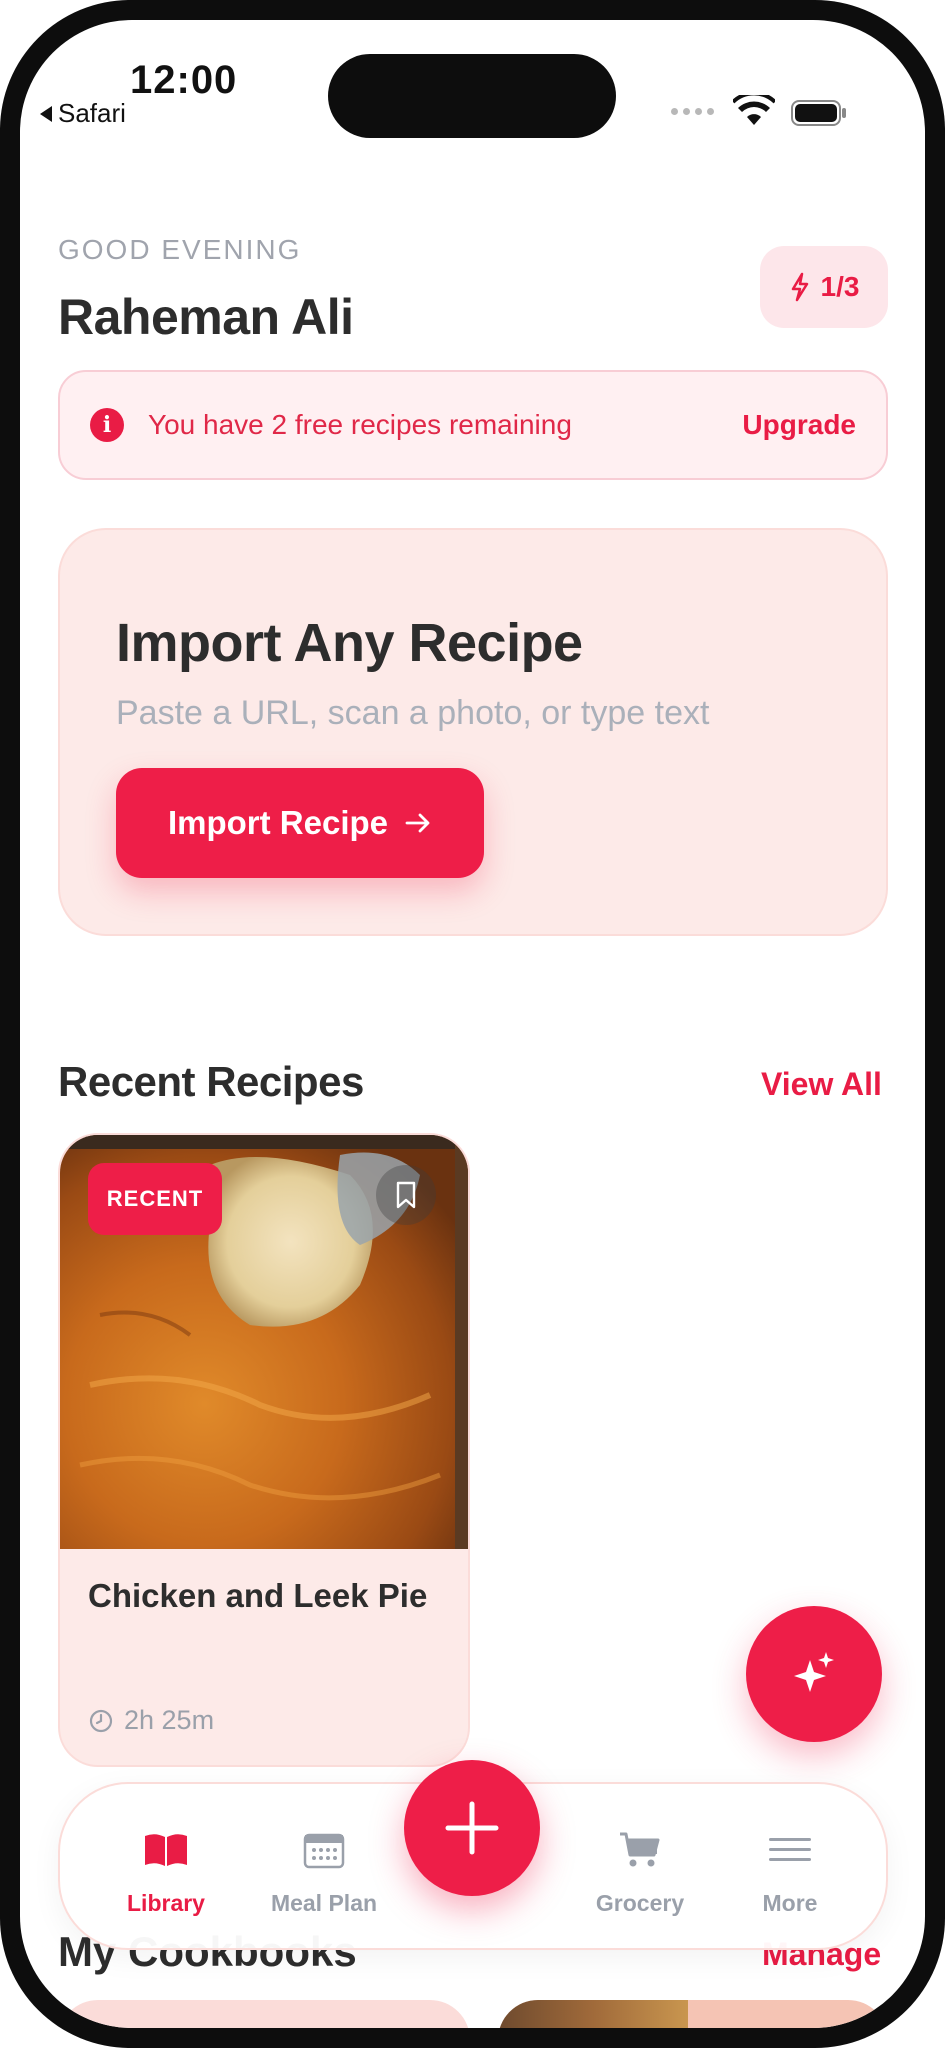  Describe the element at coordinates (155, 1199) in the screenshot. I see `recent-badge: RECENT` at that location.